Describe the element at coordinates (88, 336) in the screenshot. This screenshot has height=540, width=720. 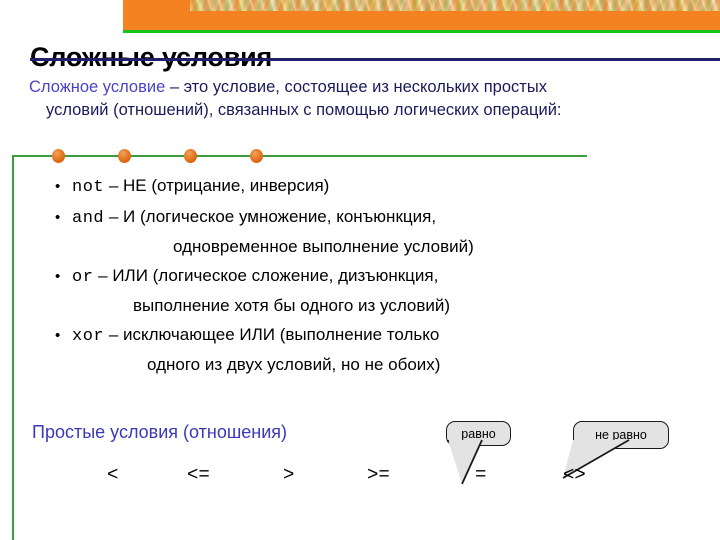
I see `operation-keyword: xor` at that location.